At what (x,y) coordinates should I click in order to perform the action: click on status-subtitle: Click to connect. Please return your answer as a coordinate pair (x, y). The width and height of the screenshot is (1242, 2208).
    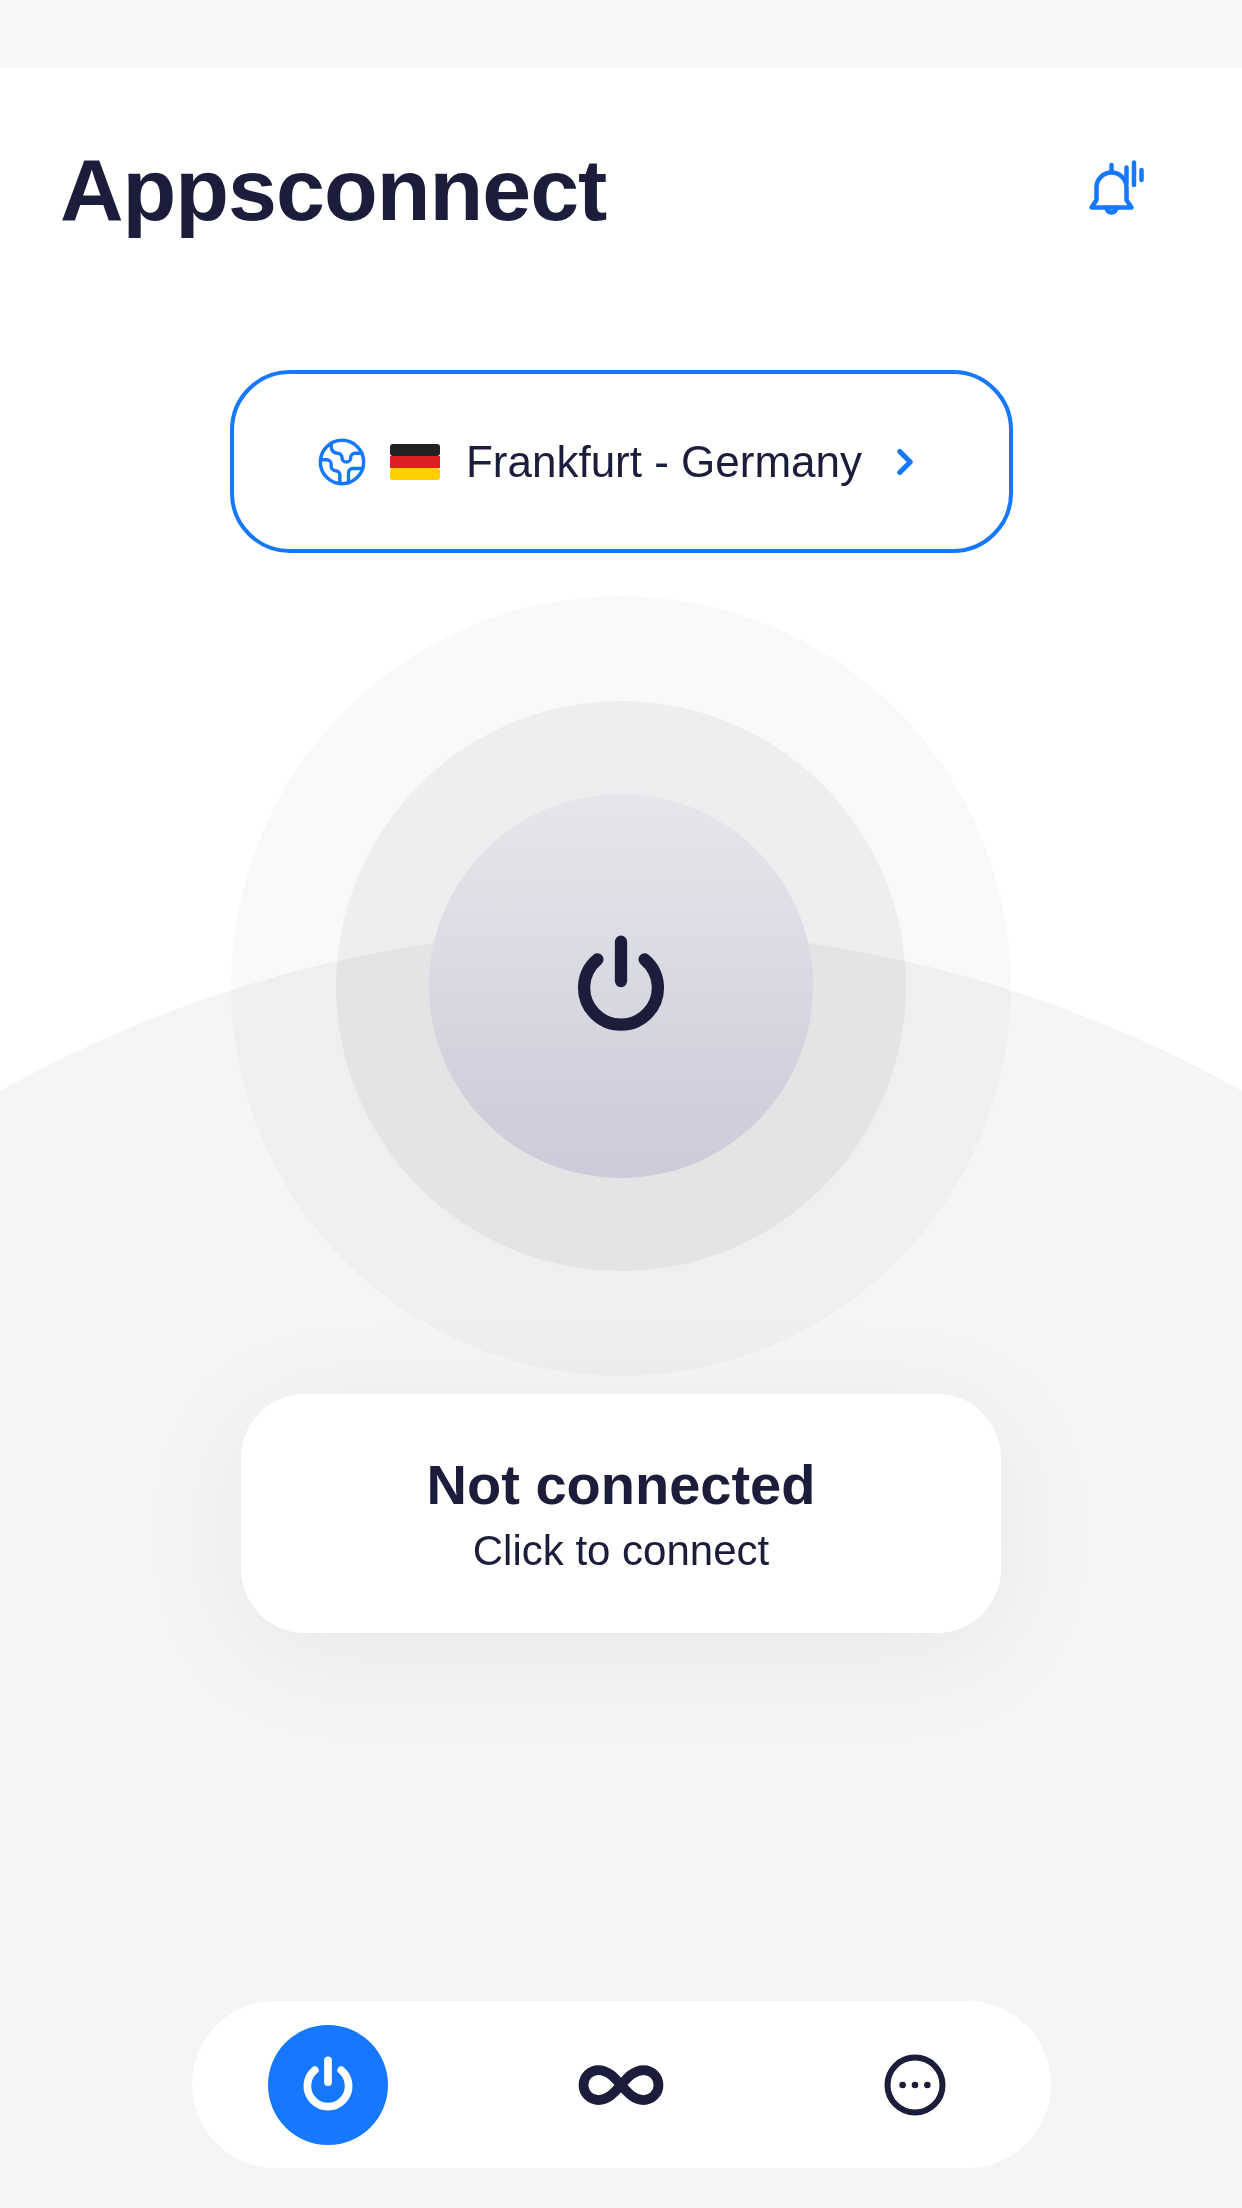
    Looking at the image, I should click on (621, 1551).